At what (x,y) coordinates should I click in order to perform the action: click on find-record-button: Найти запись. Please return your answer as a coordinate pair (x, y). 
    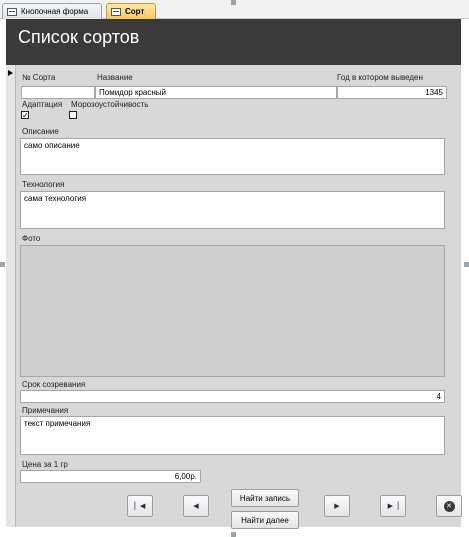
    Looking at the image, I should click on (265, 498).